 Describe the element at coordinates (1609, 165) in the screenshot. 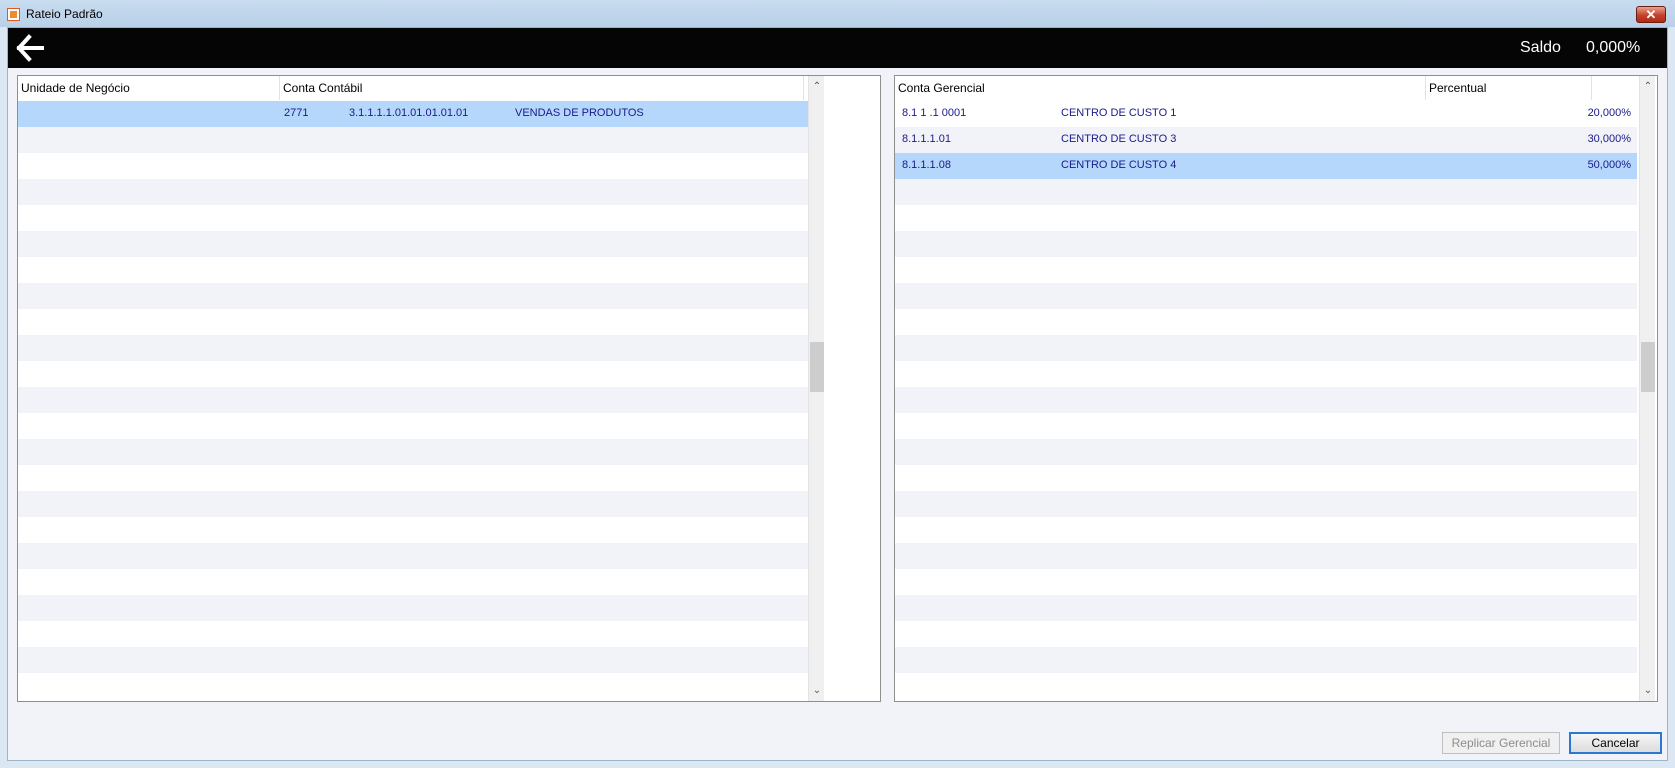

I see `cell-percentual: 50,000%` at that location.